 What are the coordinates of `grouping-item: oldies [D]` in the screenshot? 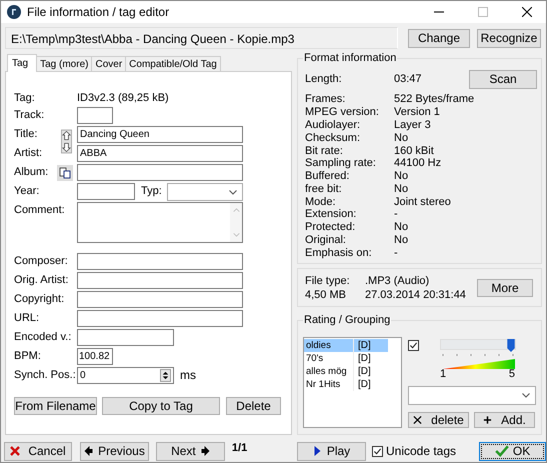 It's located at (346, 345).